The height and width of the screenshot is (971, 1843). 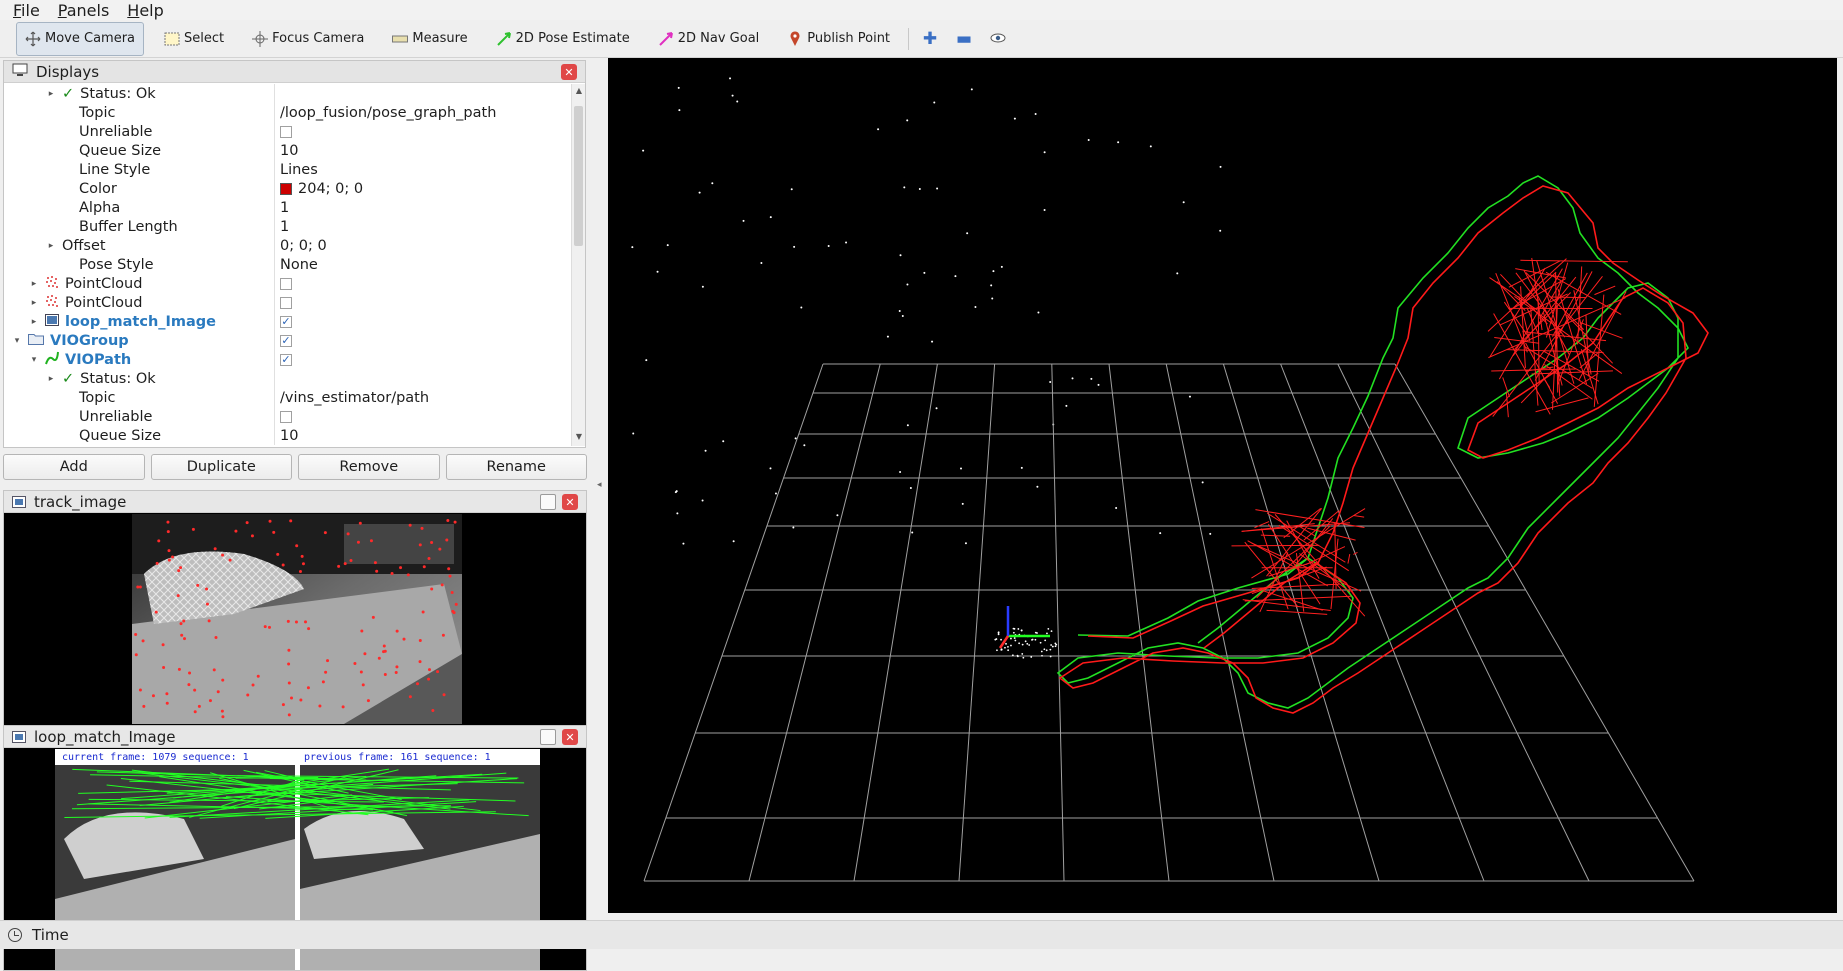 What do you see at coordinates (548, 502) in the screenshot?
I see `float-track-image-button` at bounding box center [548, 502].